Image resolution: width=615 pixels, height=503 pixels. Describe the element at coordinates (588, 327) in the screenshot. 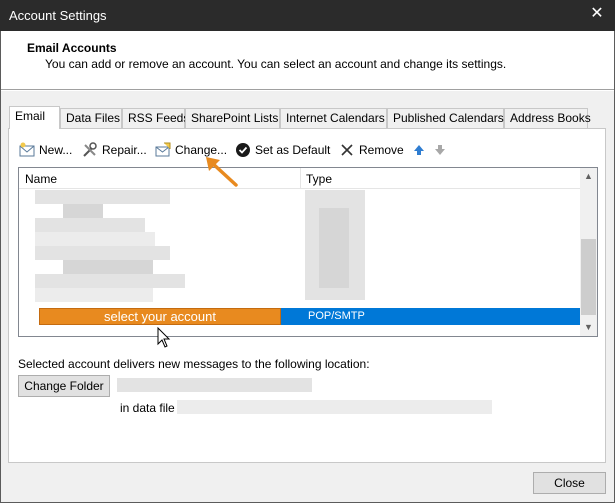

I see `scroll-down-icon: ▼` at that location.